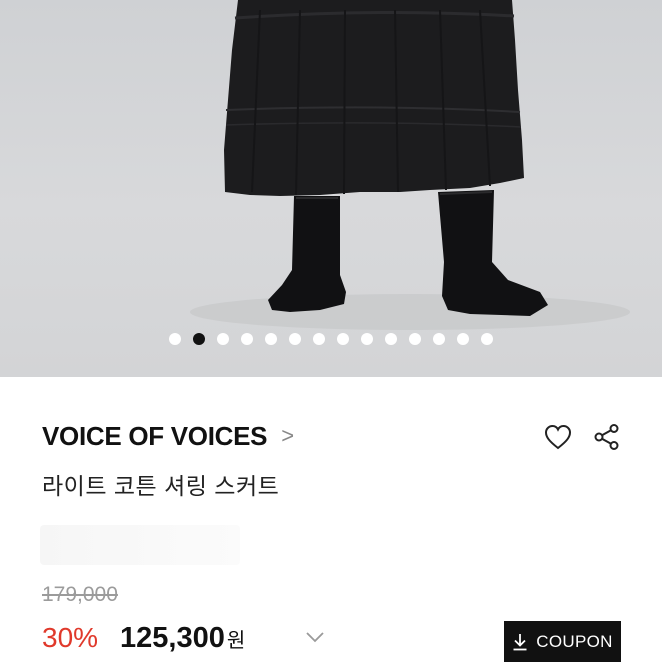  What do you see at coordinates (607, 437) in the screenshot?
I see `share-icon` at bounding box center [607, 437].